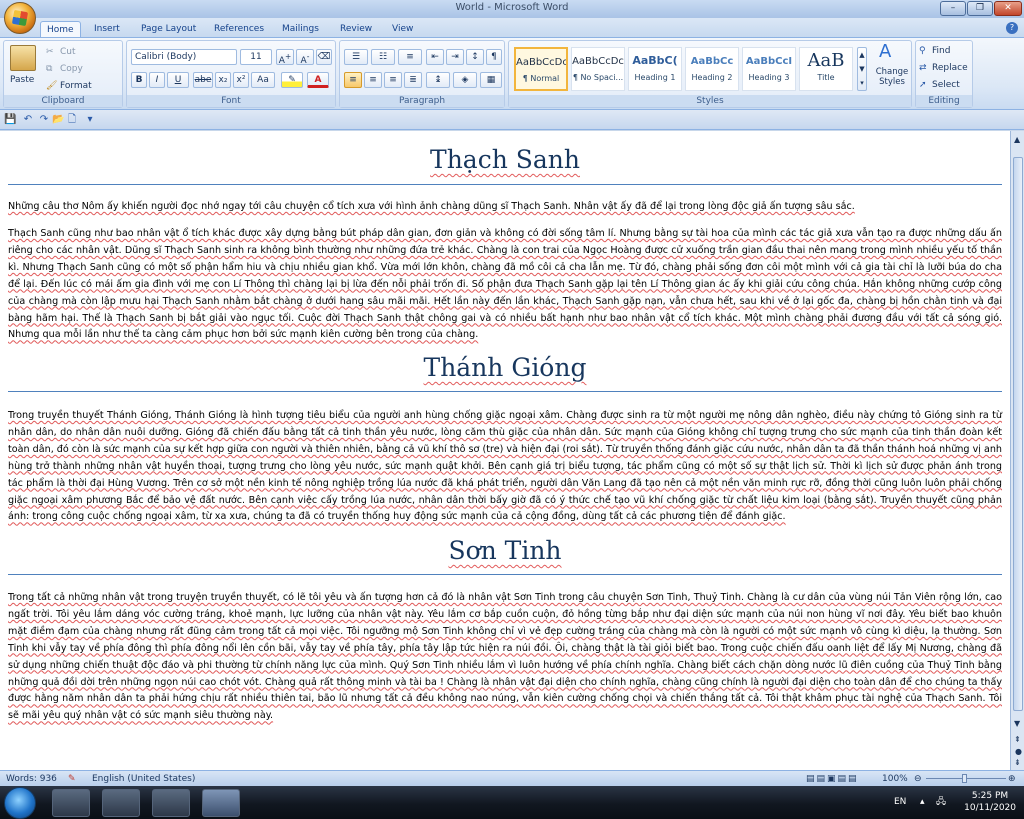  What do you see at coordinates (541, 69) in the screenshot?
I see `style-normal: AaBbCcDc ¶ Normal` at bounding box center [541, 69].